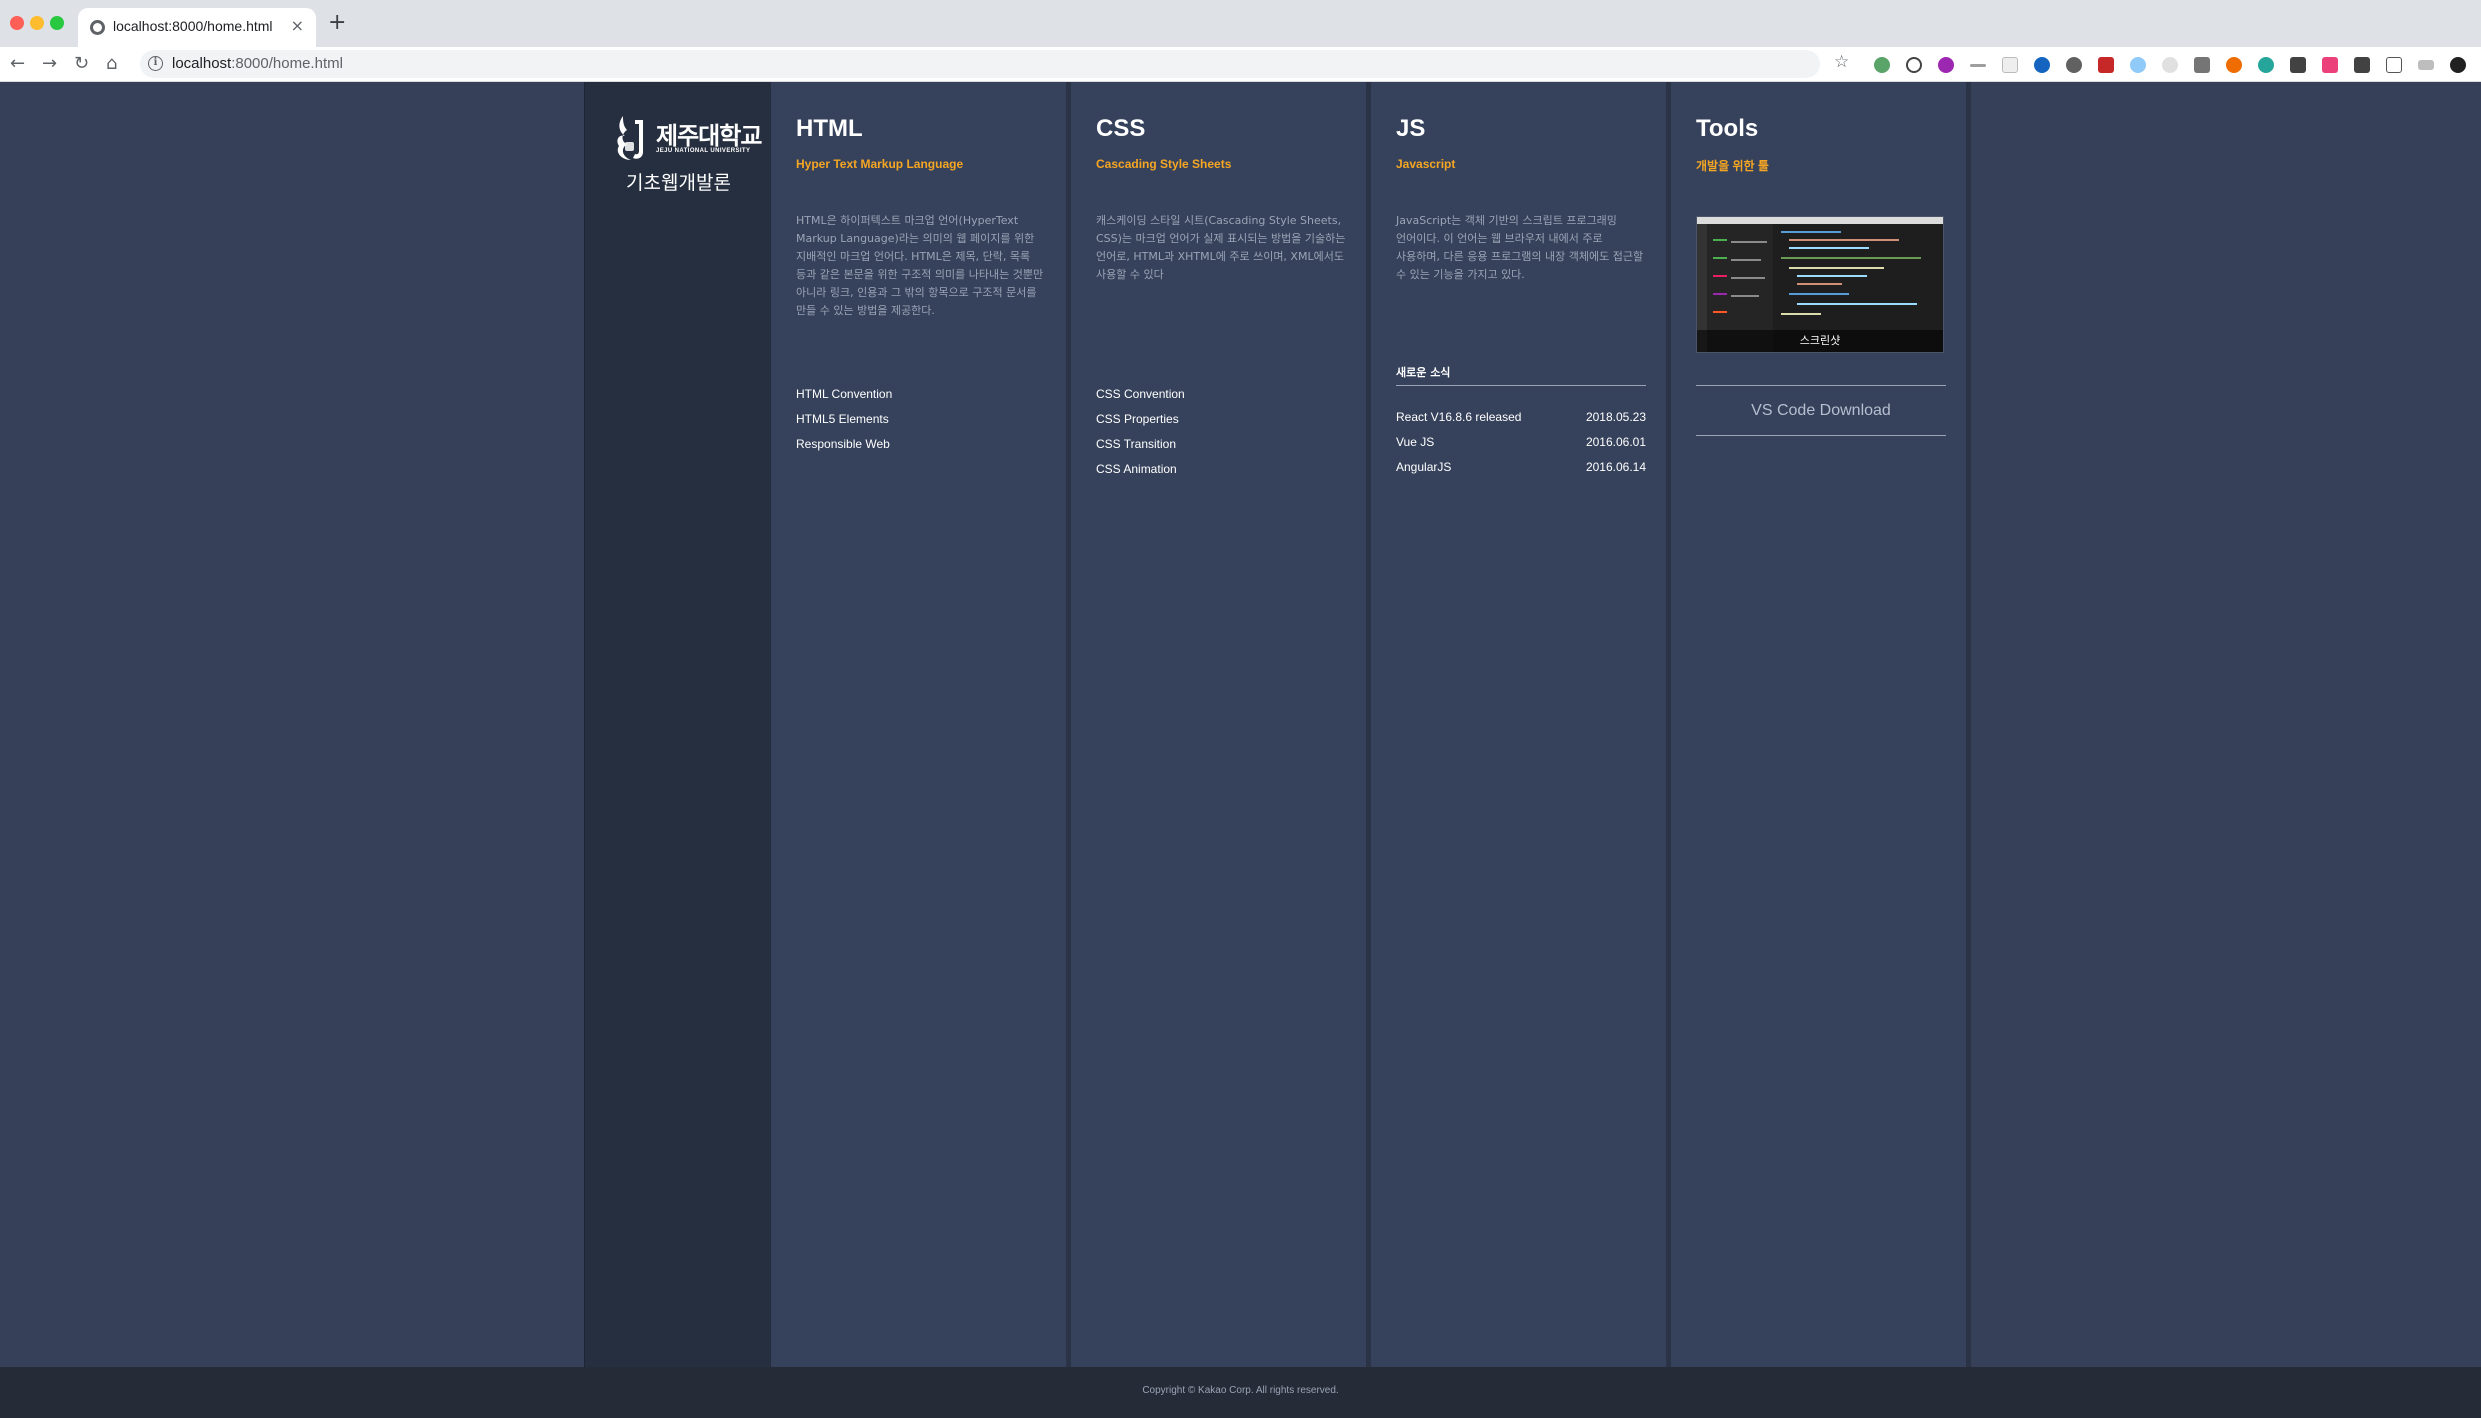 The width and height of the screenshot is (2481, 1418). I want to click on news-item-date: 2018.05.23, so click(1615, 417).